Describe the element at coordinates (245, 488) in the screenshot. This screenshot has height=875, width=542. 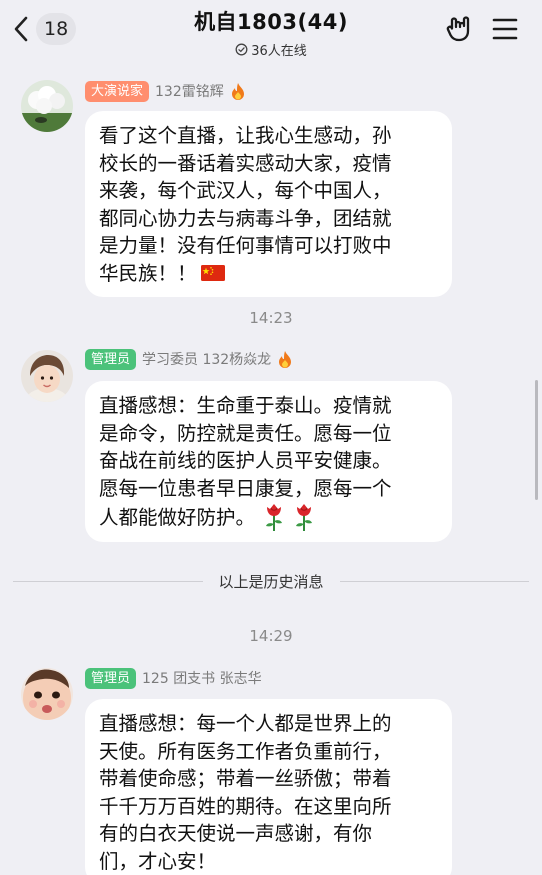
I see `message-line: 愿每一位患者早日康复，愿每一个` at that location.